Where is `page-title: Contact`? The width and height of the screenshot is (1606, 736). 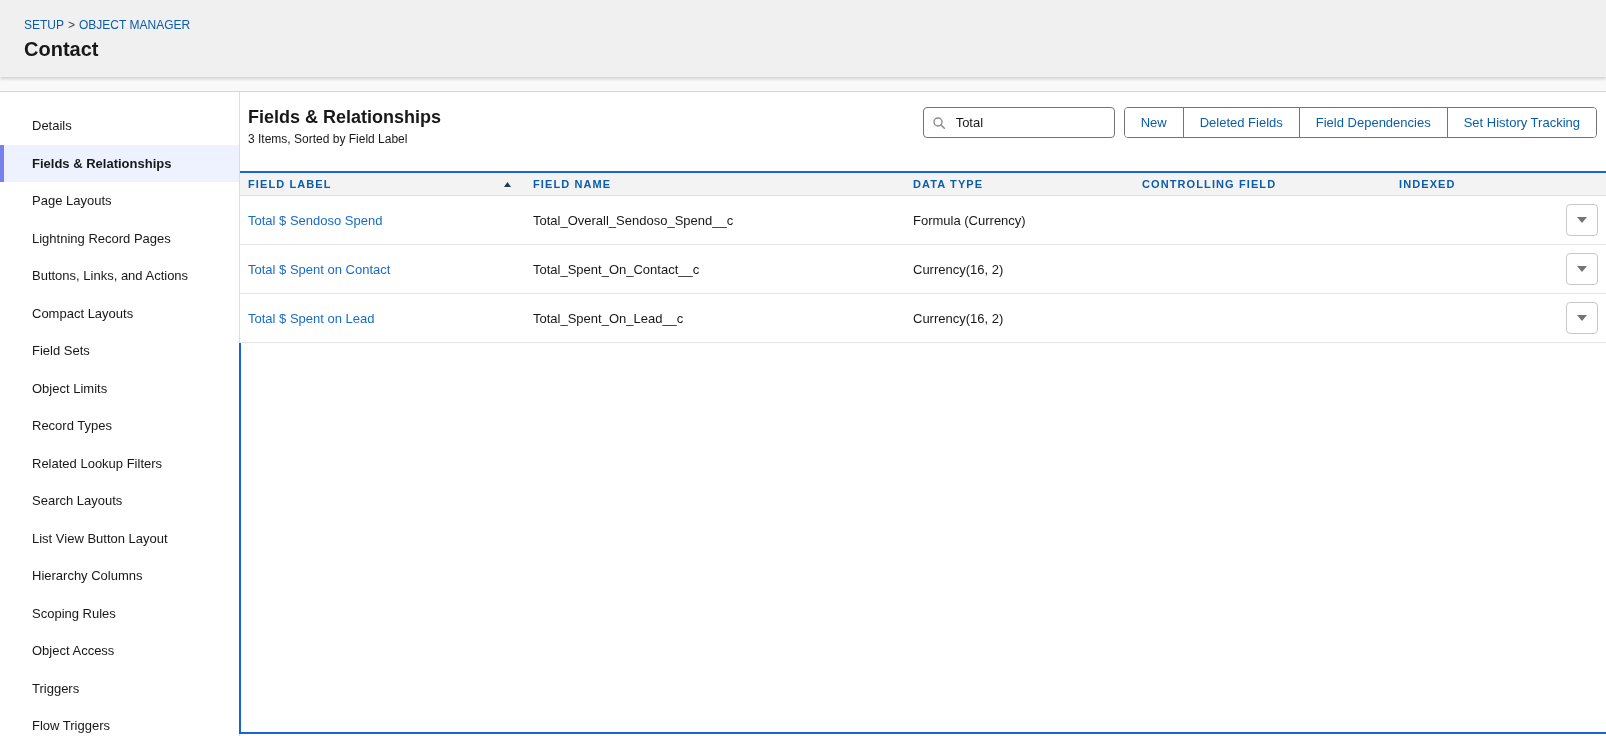 page-title: Contact is located at coordinates (61, 49).